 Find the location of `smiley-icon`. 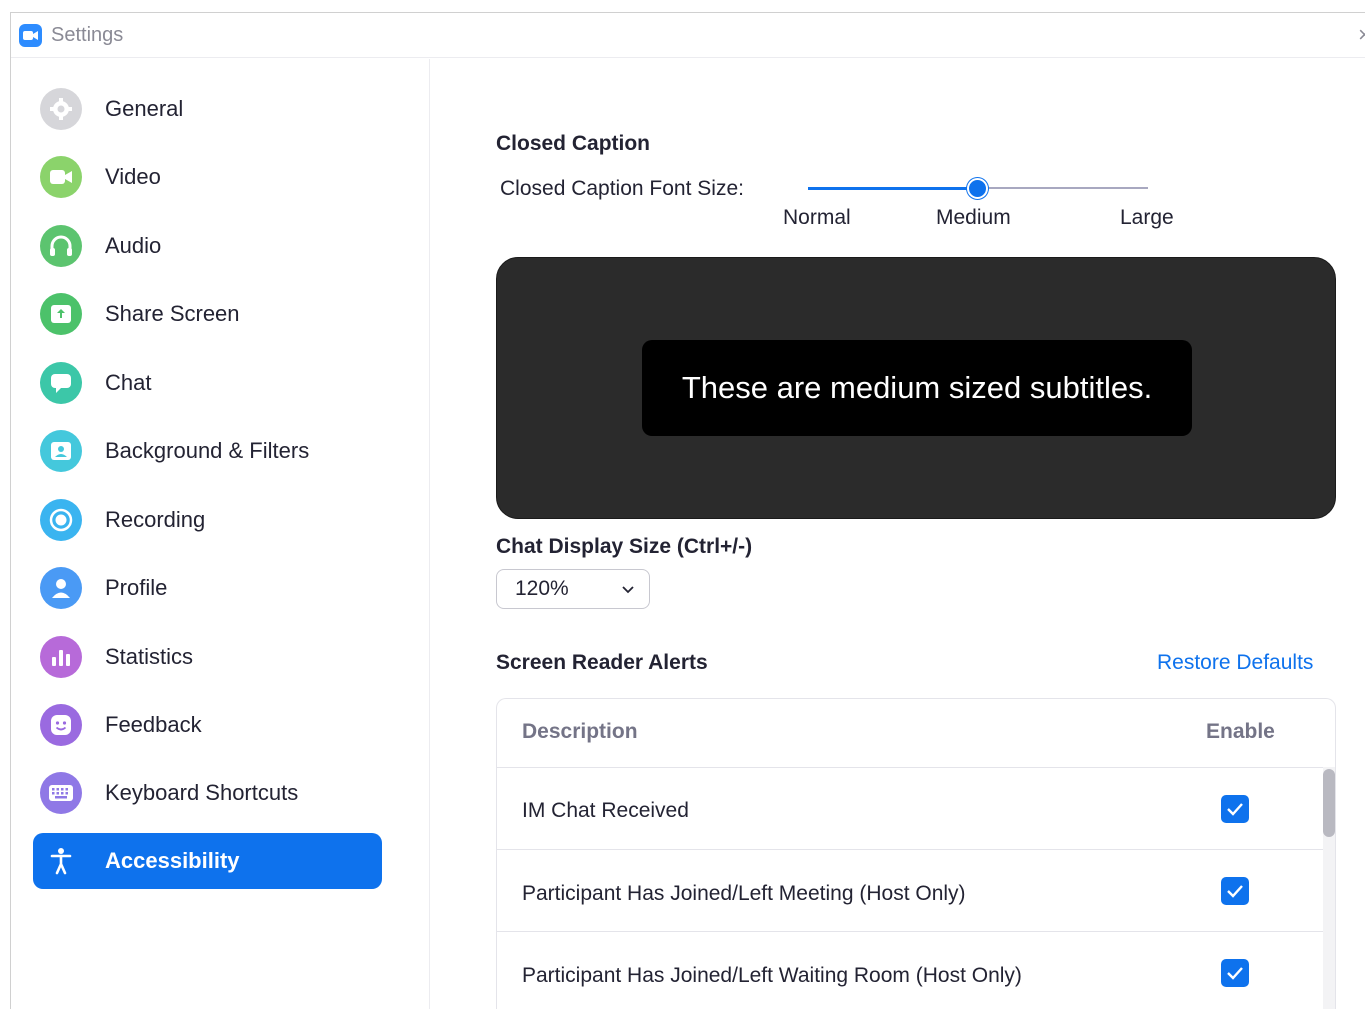

smiley-icon is located at coordinates (61, 725).